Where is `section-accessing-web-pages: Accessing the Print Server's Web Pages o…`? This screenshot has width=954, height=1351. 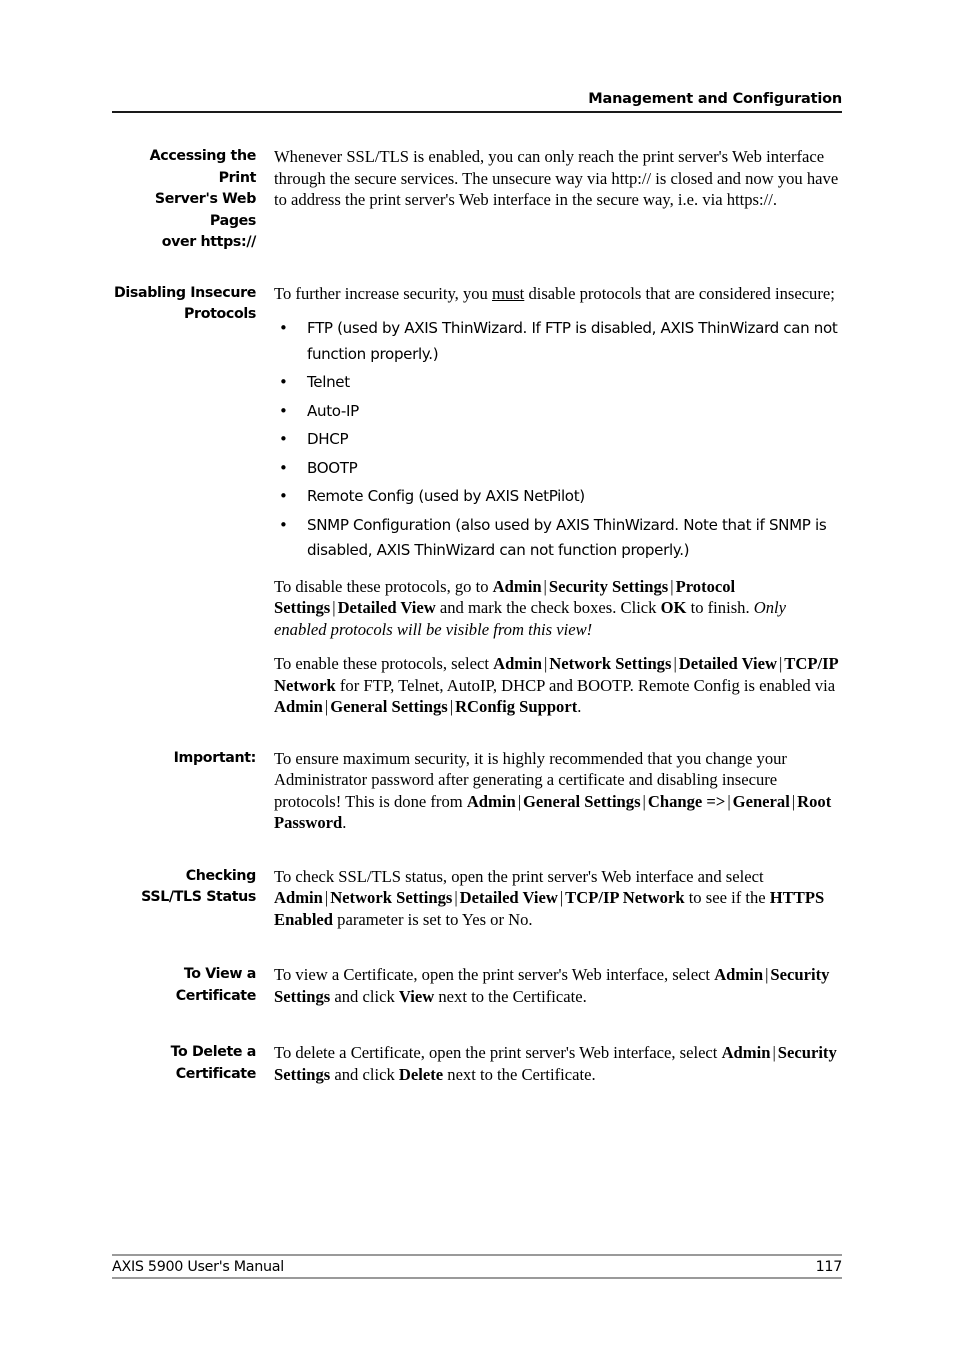 section-accessing-web-pages: Accessing the Print Server's Web Pages o… is located at coordinates (477, 200).